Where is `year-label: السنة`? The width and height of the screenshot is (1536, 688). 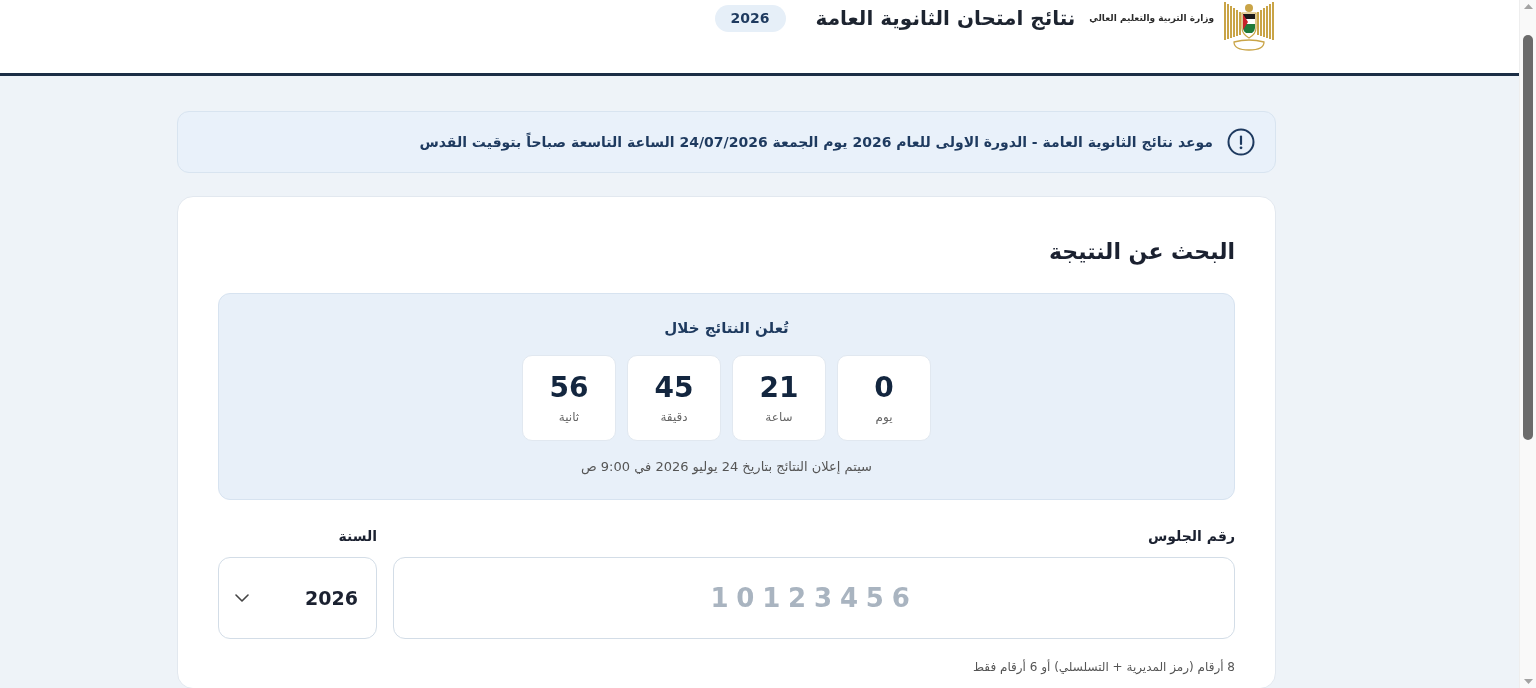 year-label: السنة is located at coordinates (357, 536).